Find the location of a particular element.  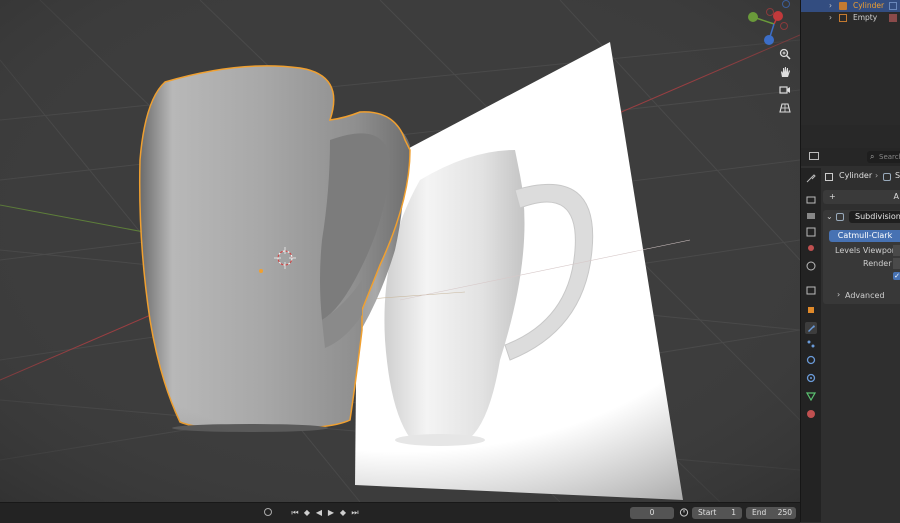

properties-tabs is located at coordinates (811, 345).